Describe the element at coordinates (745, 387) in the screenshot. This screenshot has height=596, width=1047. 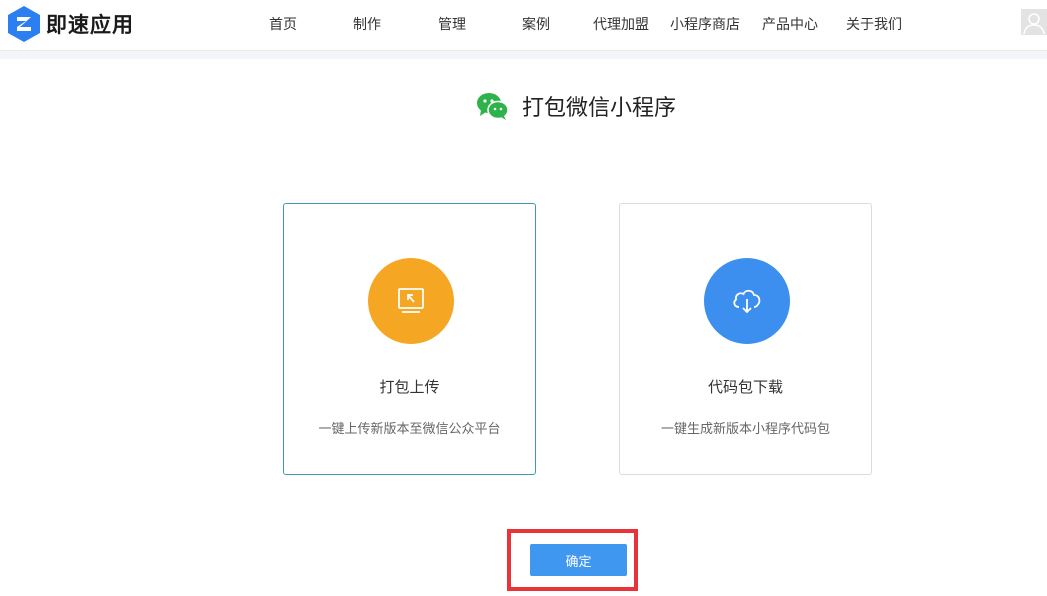
I see `option-title: 代码包下载` at that location.